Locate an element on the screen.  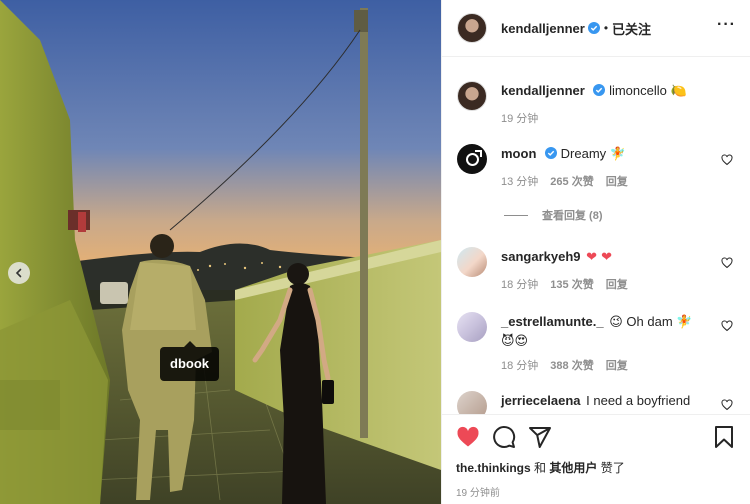
comment-likes: 388 次赞 is located at coordinates (571, 365).